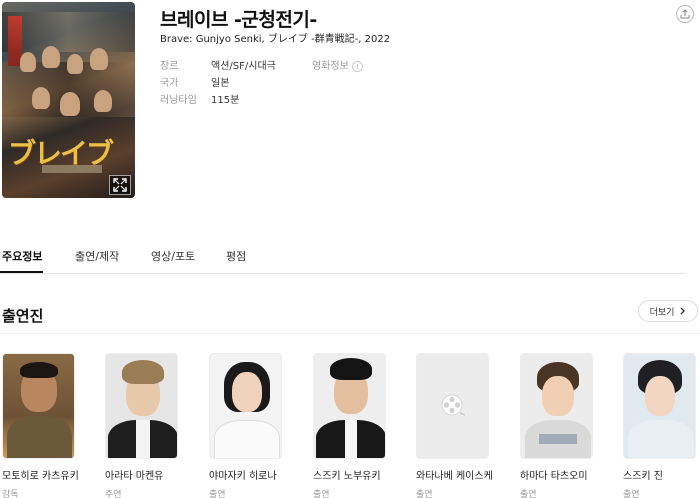 The image size is (700, 498). Describe the element at coordinates (683, 311) in the screenshot. I see `chevron-right-icon` at that location.